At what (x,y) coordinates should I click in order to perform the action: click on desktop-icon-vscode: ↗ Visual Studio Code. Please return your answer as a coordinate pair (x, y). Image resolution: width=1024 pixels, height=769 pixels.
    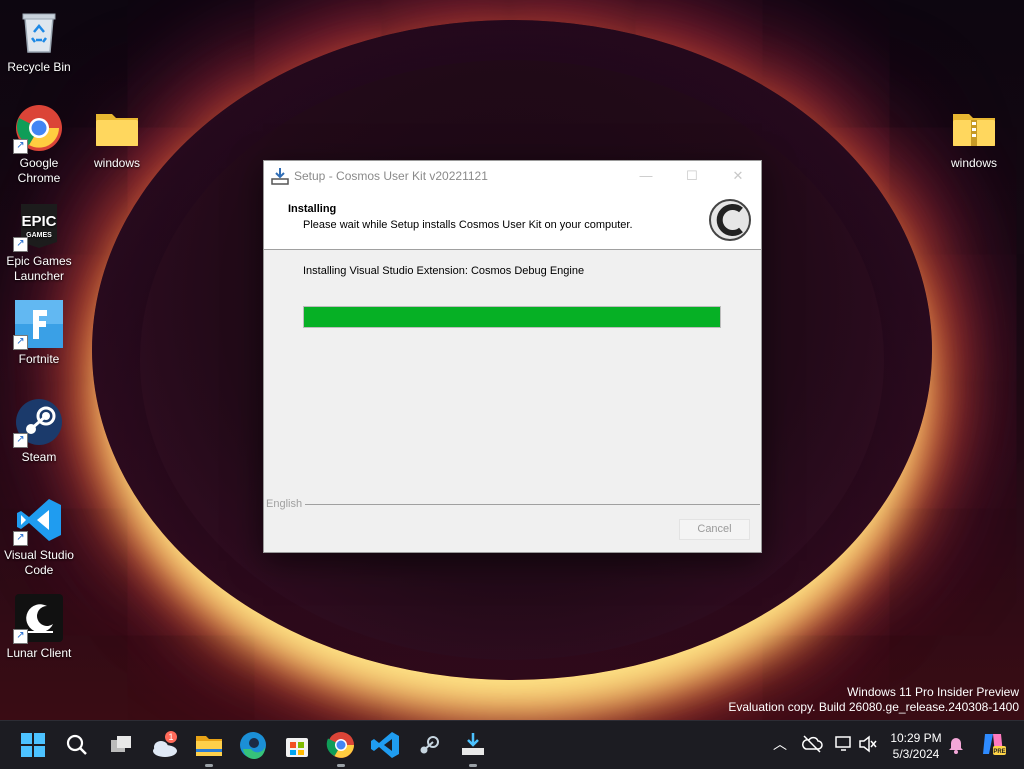
    Looking at the image, I should click on (39, 537).